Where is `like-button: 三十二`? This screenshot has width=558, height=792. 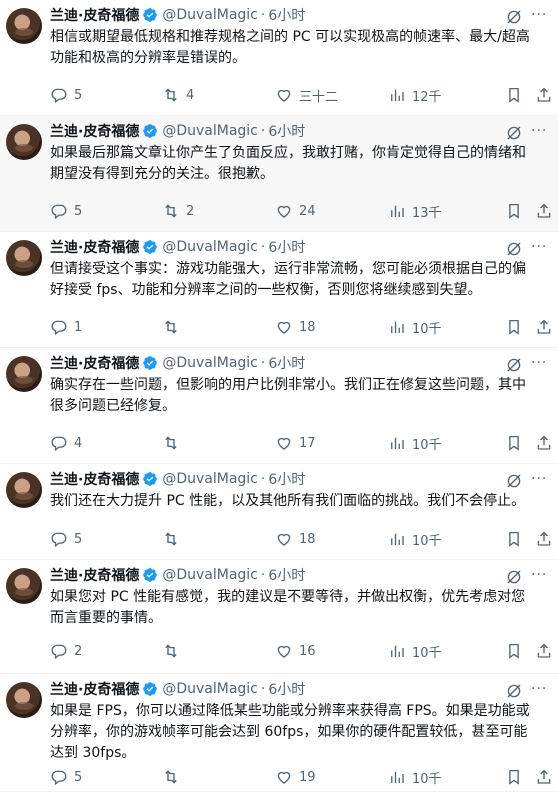 like-button: 三十二 is located at coordinates (306, 95).